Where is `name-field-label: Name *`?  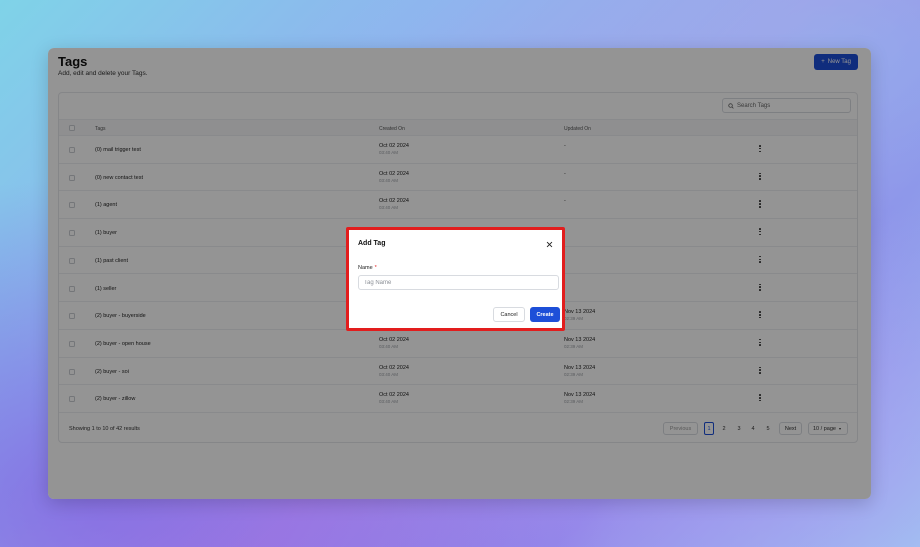 name-field-label: Name * is located at coordinates (367, 268).